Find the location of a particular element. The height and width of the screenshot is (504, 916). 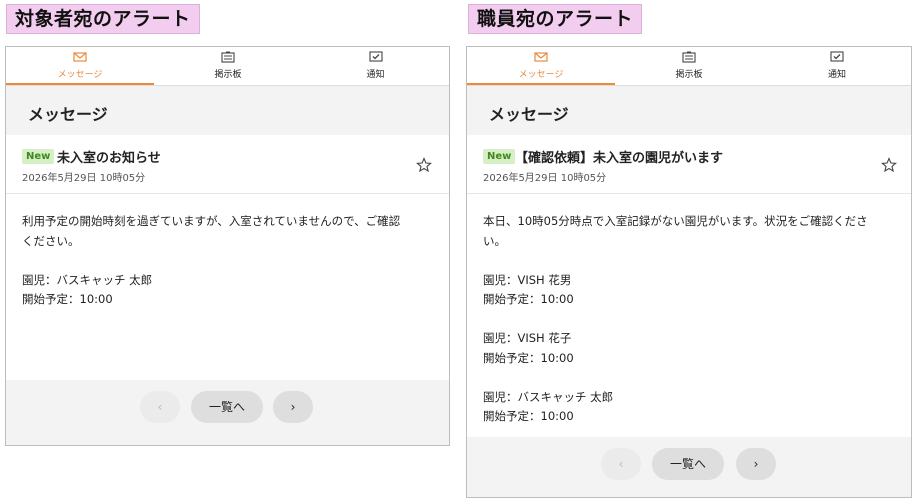

message-subject: 【確認依頼】未入室の園児がいます is located at coordinates (619, 158).